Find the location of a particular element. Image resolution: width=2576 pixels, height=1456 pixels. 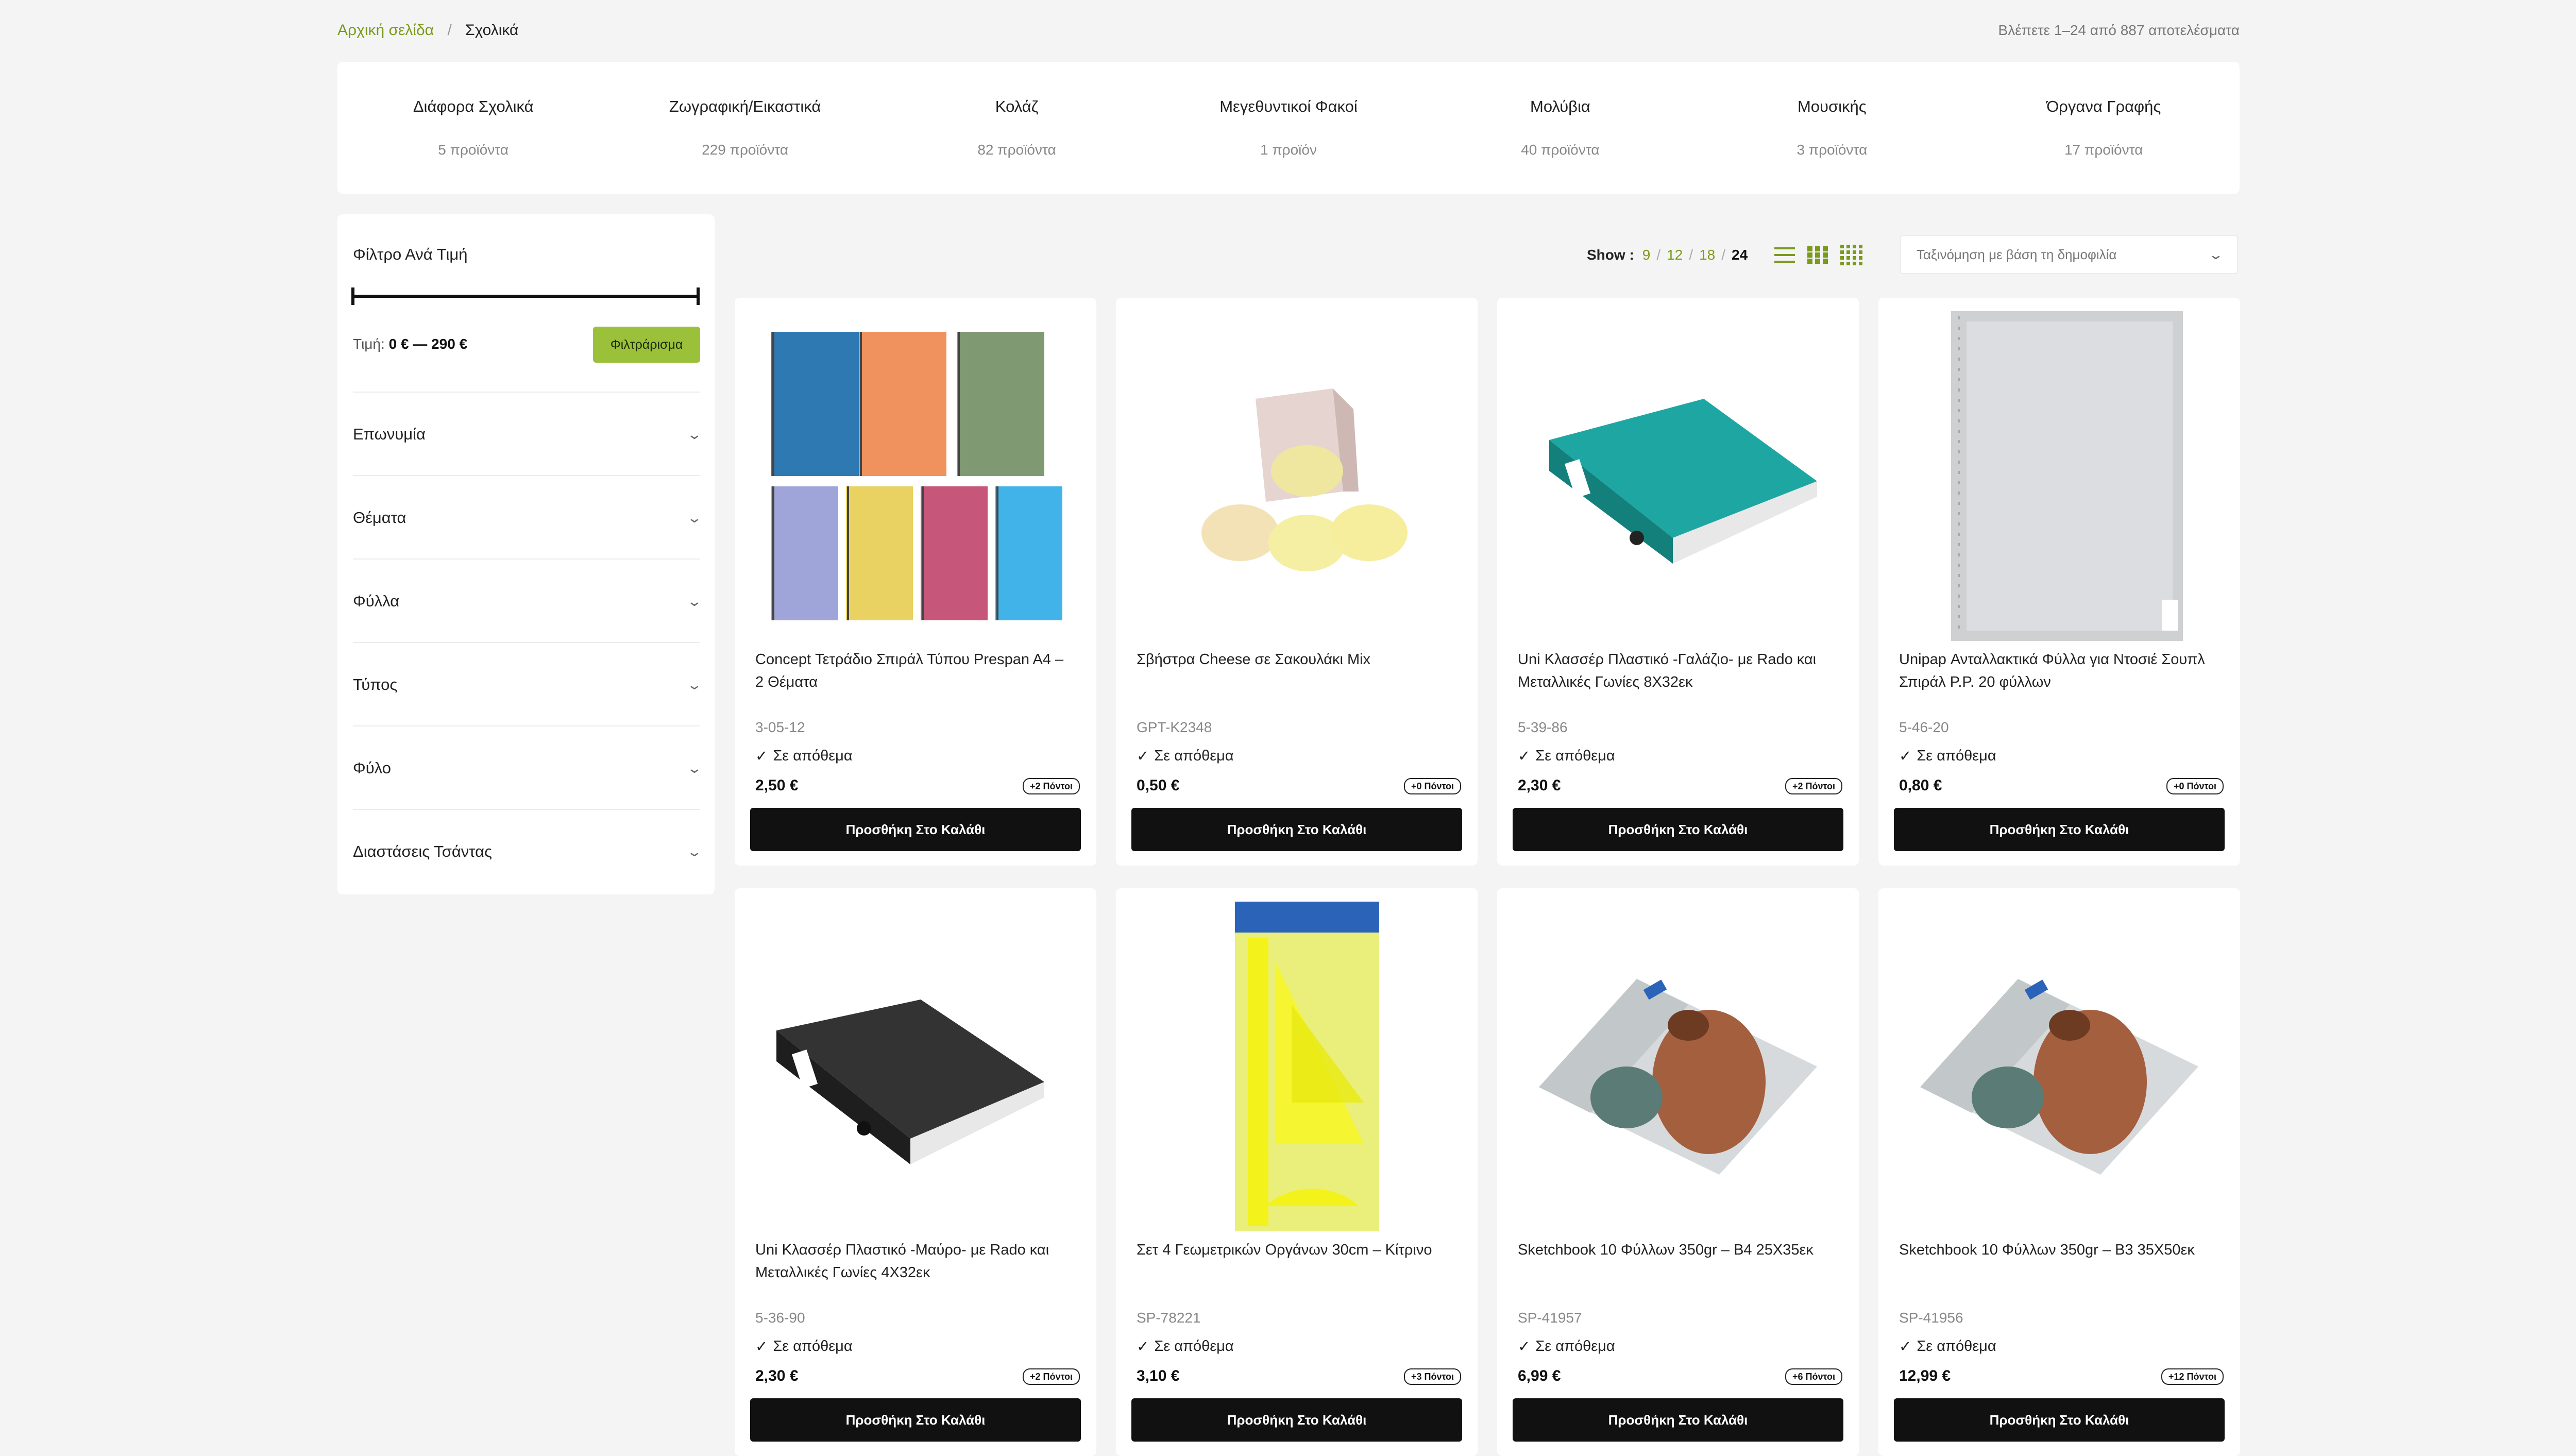

category-item: Μολύβια 40 προϊόντα is located at coordinates (1560, 128).